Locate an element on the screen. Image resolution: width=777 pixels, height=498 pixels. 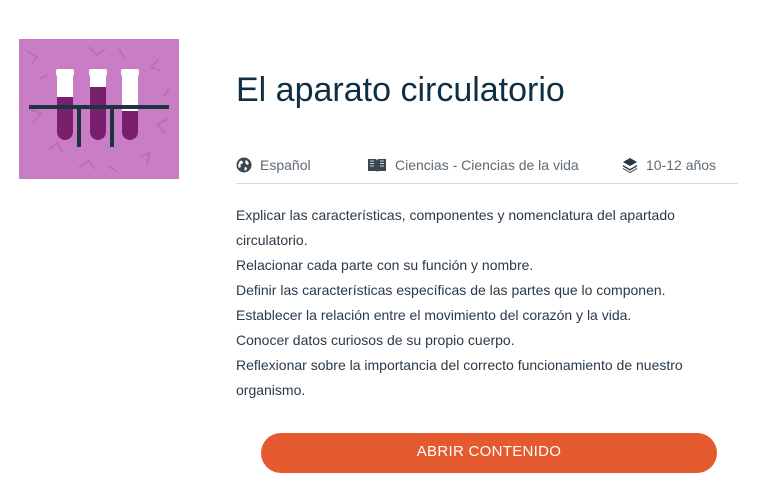
page-title: El aparato circulatorio is located at coordinates (400, 90).